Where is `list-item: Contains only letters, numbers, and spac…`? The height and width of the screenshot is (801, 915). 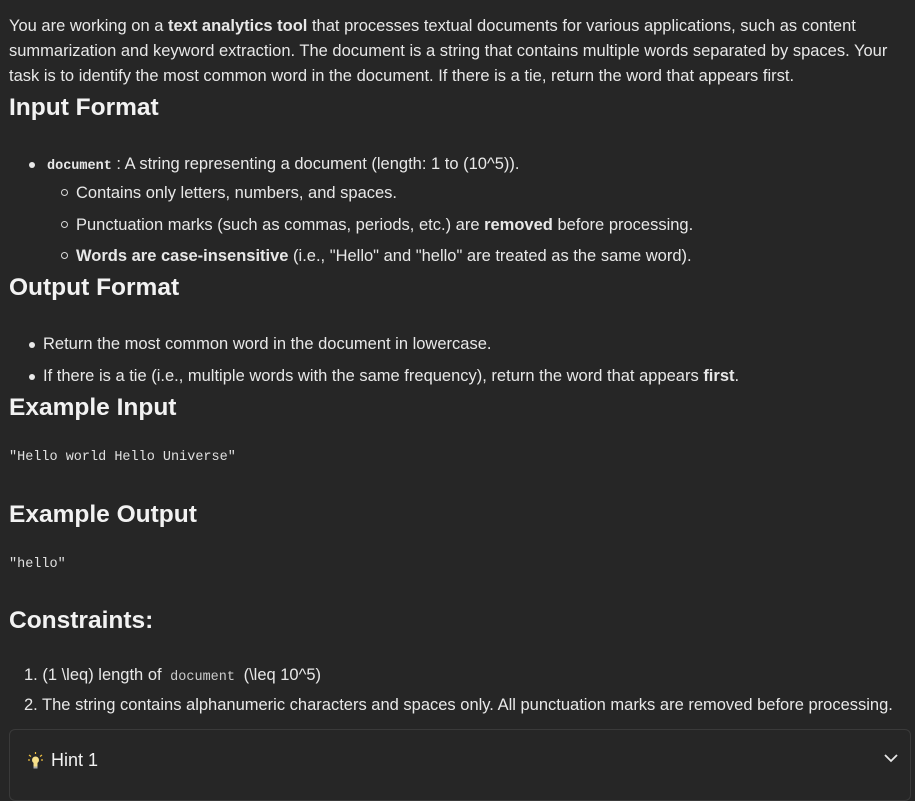 list-item: Contains only letters, numbers, and spac… is located at coordinates (237, 193).